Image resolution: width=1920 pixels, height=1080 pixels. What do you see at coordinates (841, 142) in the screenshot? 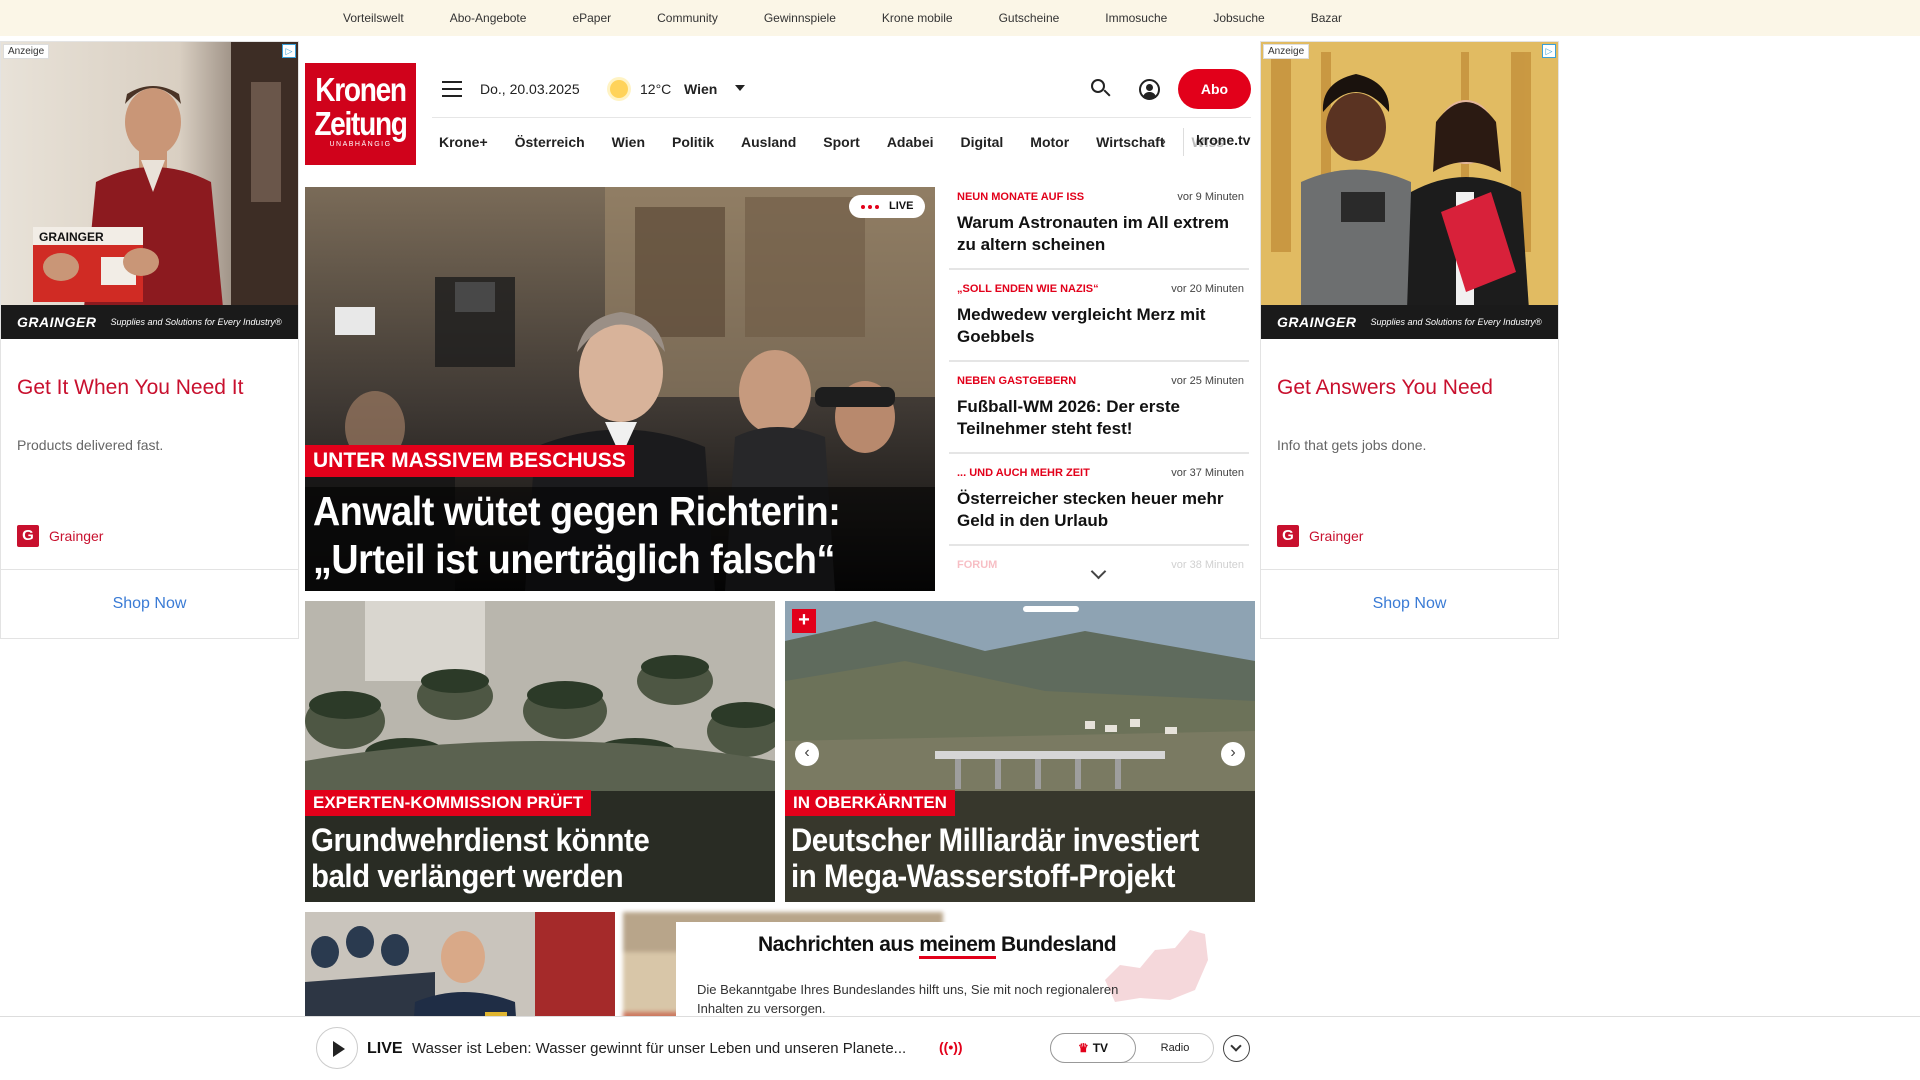
I see `nav-item-sport: Sport` at bounding box center [841, 142].